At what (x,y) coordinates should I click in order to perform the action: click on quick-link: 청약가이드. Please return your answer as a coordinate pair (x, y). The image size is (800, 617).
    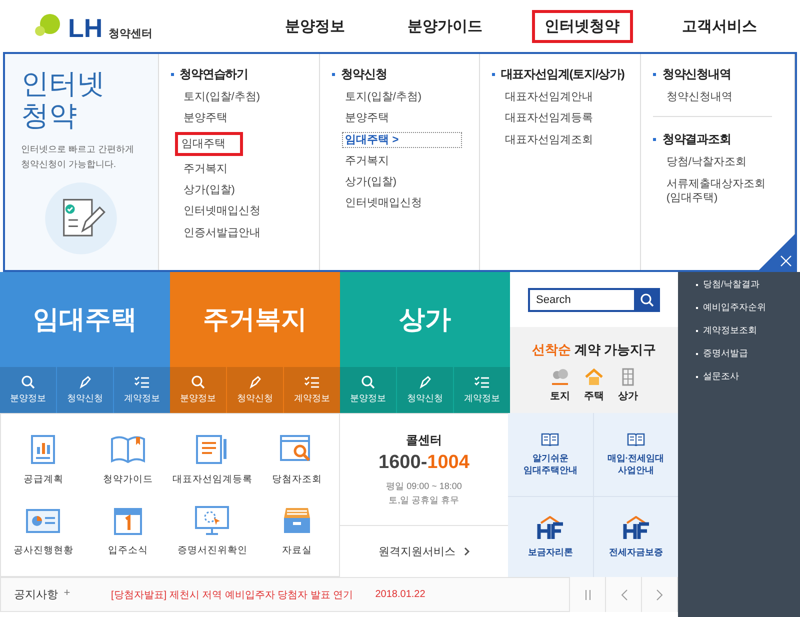
    Looking at the image, I should click on (128, 459).